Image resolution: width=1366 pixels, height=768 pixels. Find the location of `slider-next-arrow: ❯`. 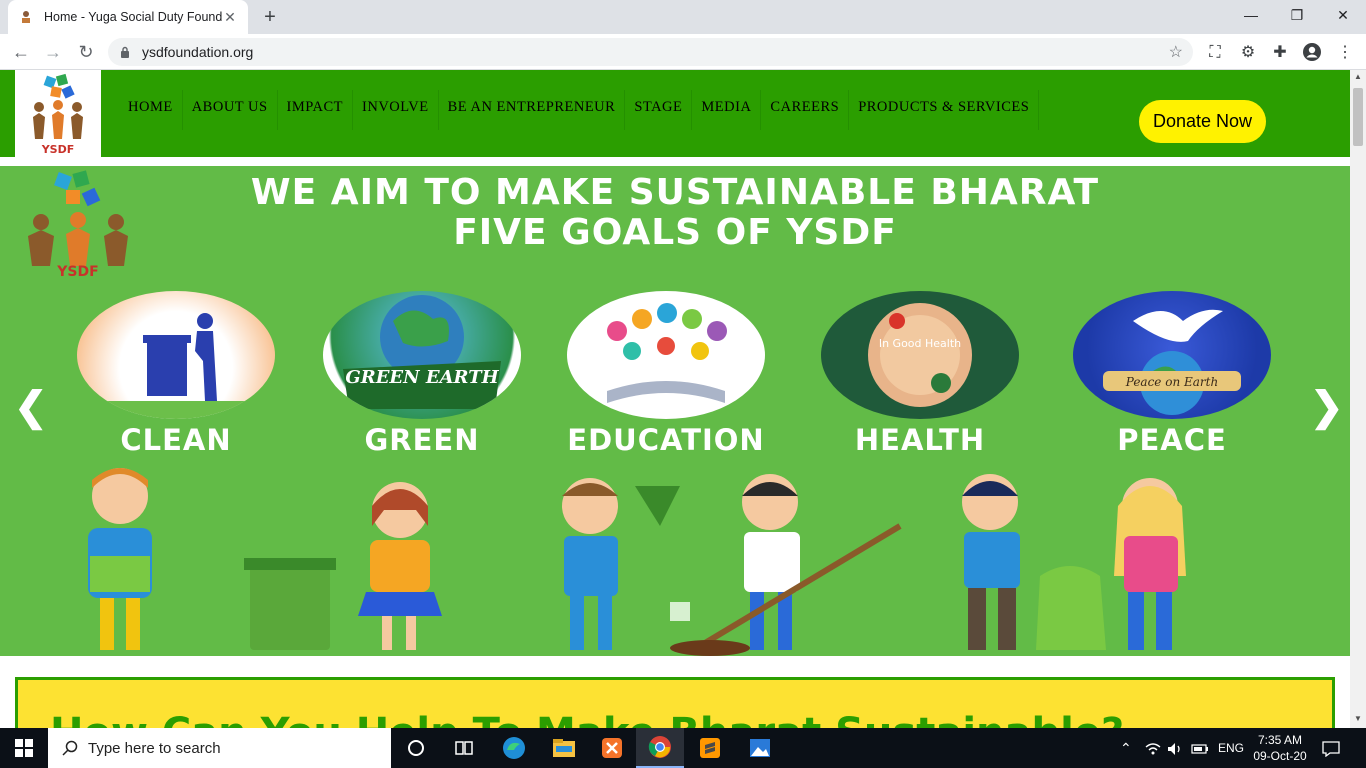

slider-next-arrow: ❯ is located at coordinates (1327, 407).